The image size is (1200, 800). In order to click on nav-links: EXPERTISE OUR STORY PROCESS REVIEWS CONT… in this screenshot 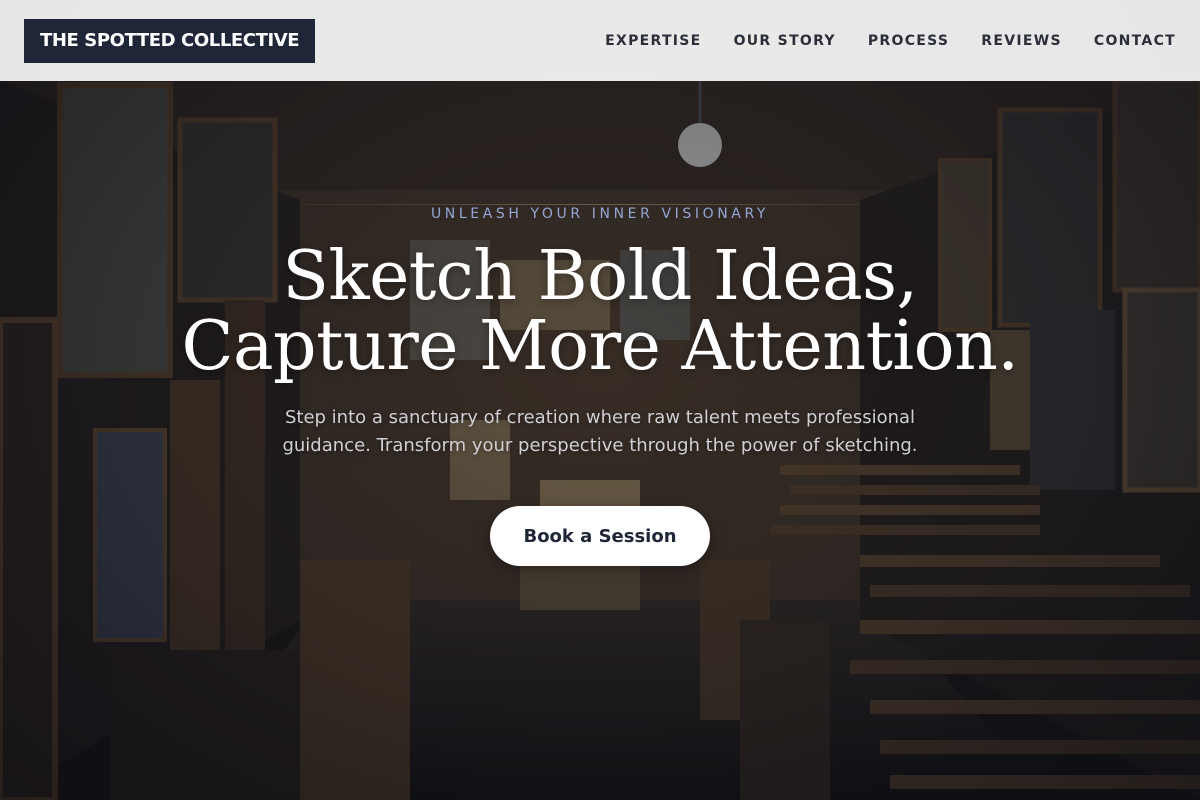, I will do `click(890, 41)`.